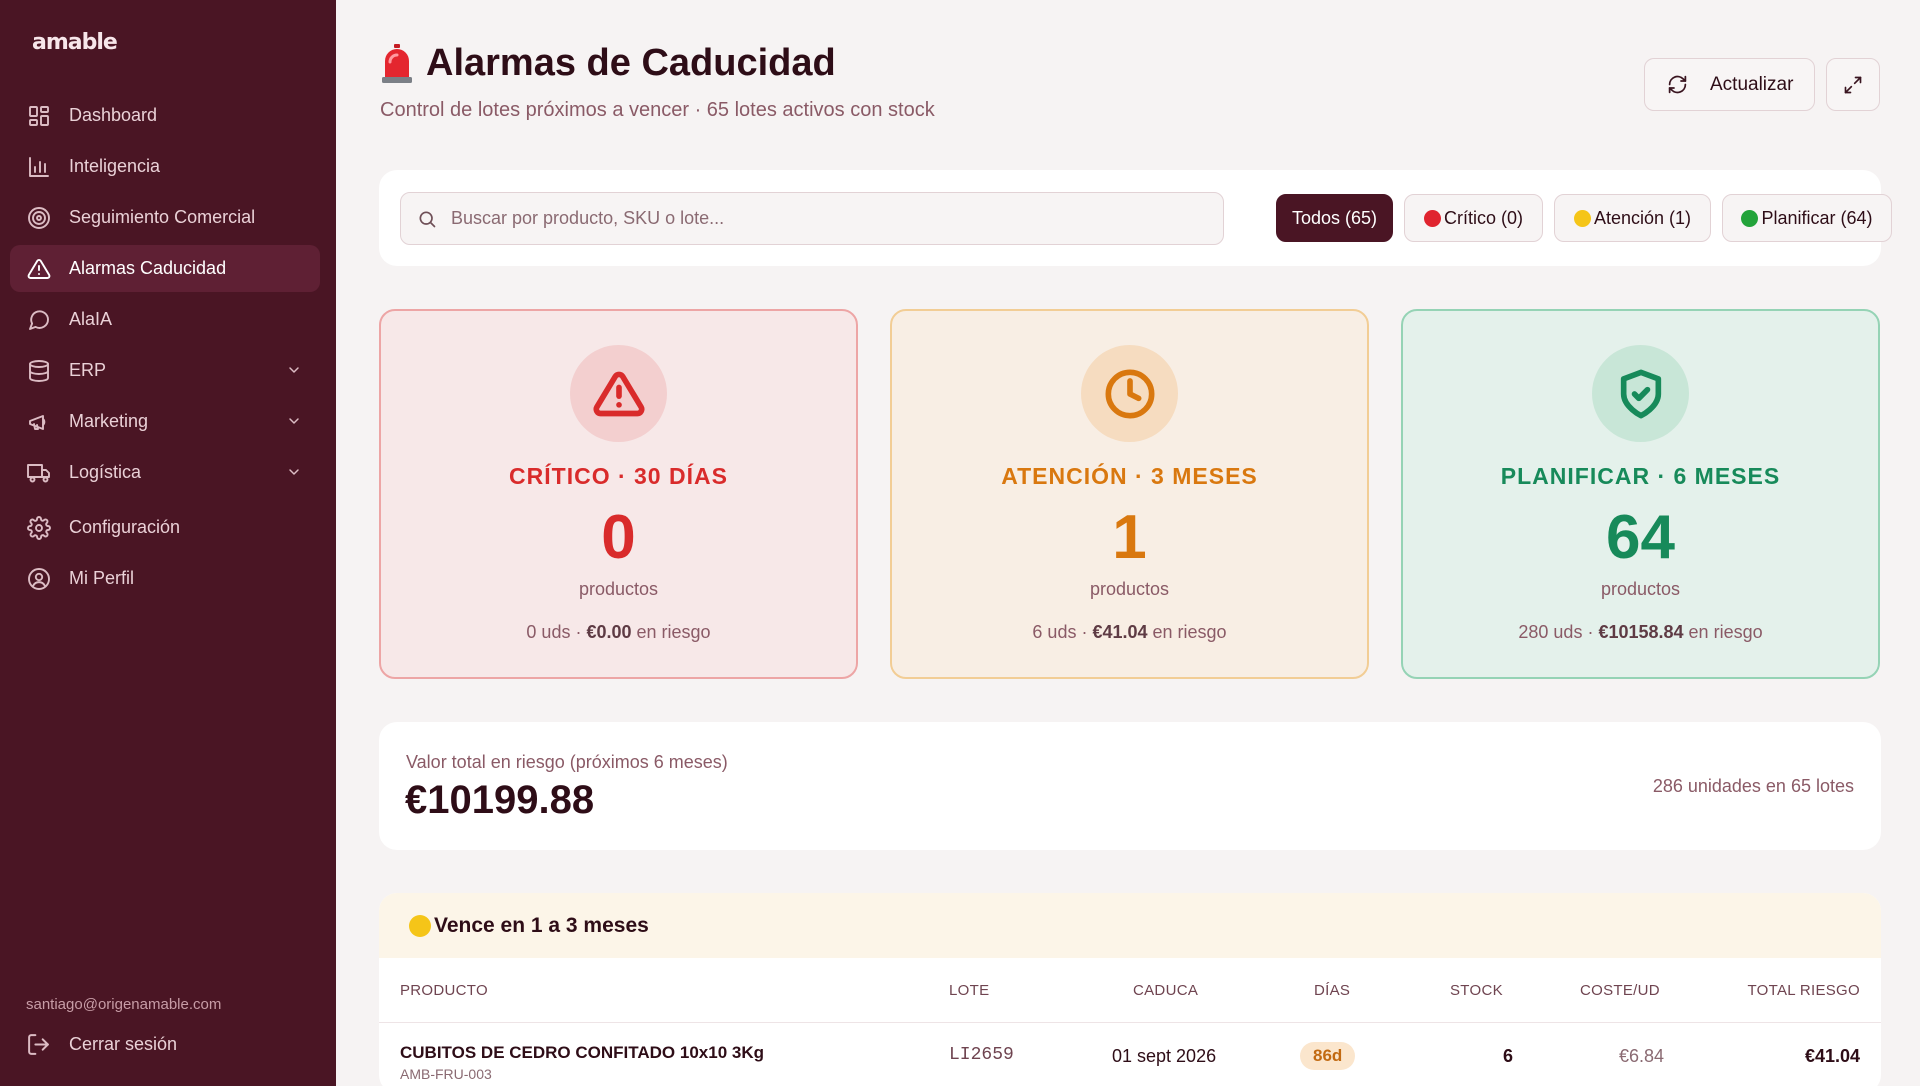 This screenshot has height=1086, width=1920. I want to click on card-count: 1, so click(1129, 537).